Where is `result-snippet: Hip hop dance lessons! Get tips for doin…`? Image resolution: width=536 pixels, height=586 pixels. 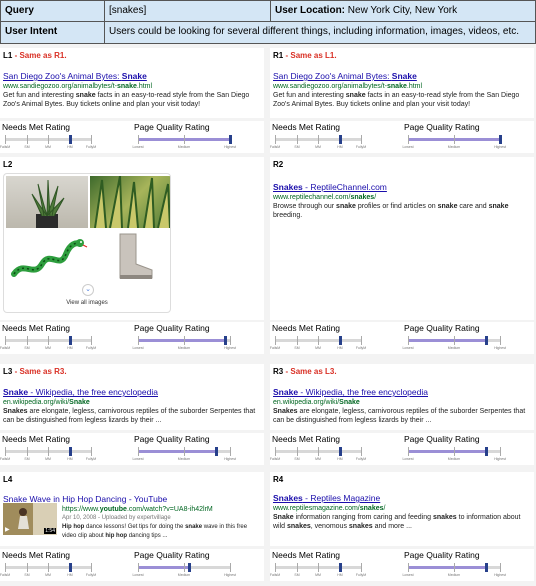 result-snippet: Hip hop dance lessons! Get tips for doin… is located at coordinates (155, 531).